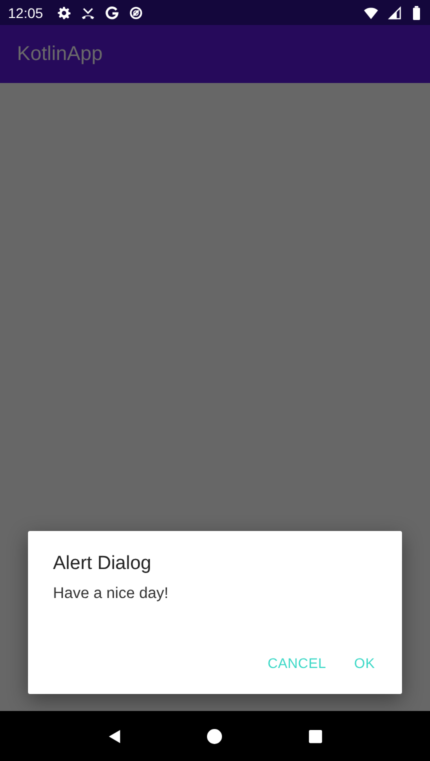 The image size is (430, 761). What do you see at coordinates (297, 663) in the screenshot?
I see `dialog-button: CANCEL` at bounding box center [297, 663].